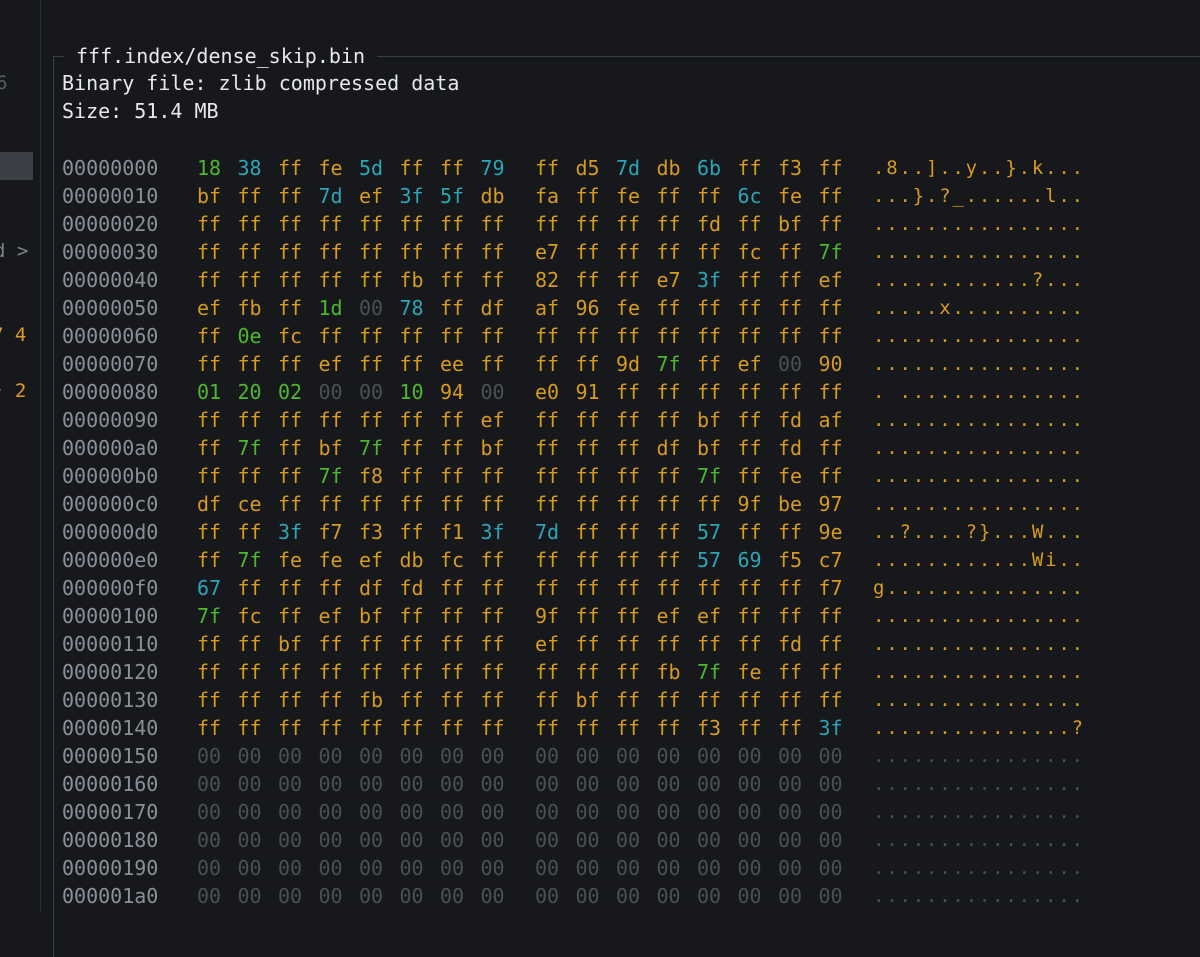 This screenshot has width=1200, height=957. What do you see at coordinates (371, 476) in the screenshot?
I see `hex-byte: f8` at bounding box center [371, 476].